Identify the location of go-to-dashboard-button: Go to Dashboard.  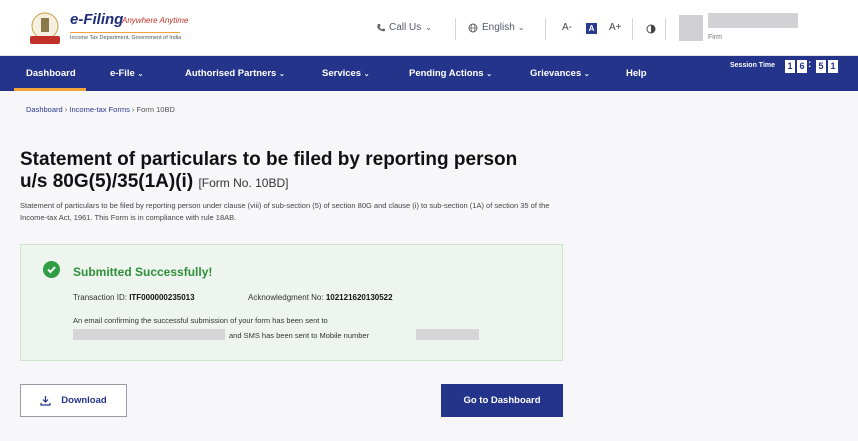
(502, 400).